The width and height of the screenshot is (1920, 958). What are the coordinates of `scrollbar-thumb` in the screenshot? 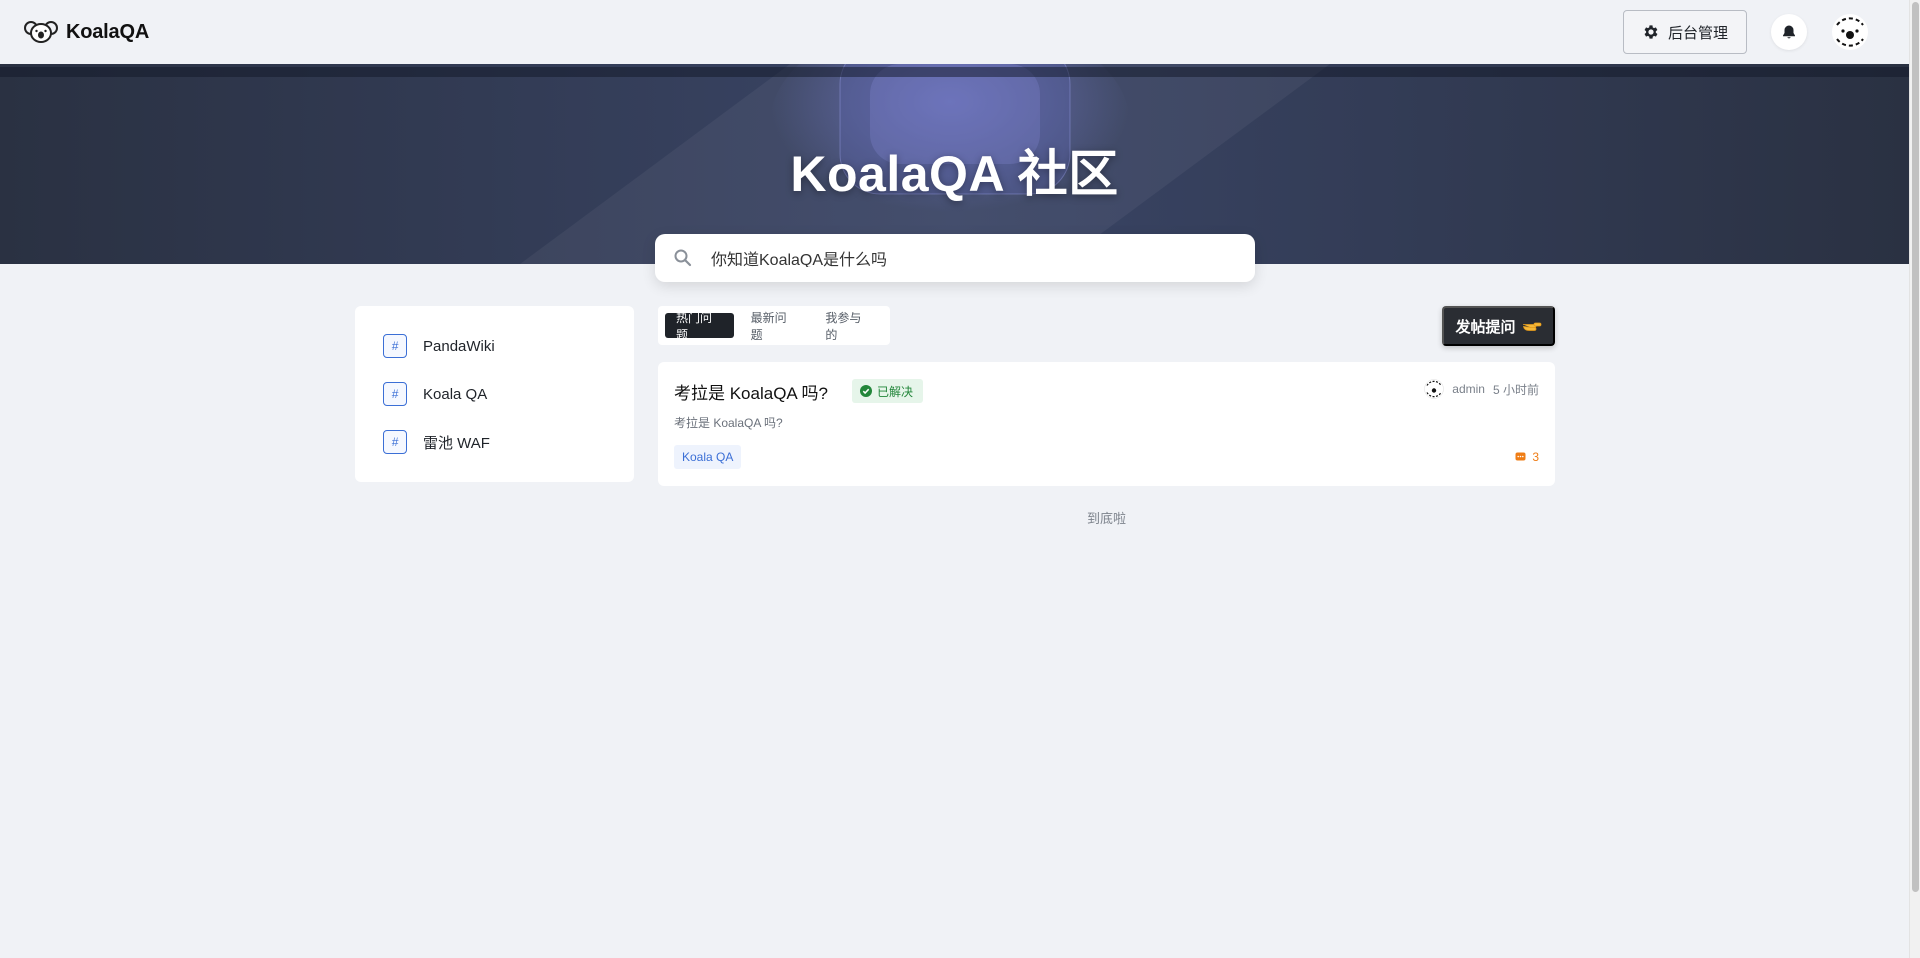 It's located at (1915, 447).